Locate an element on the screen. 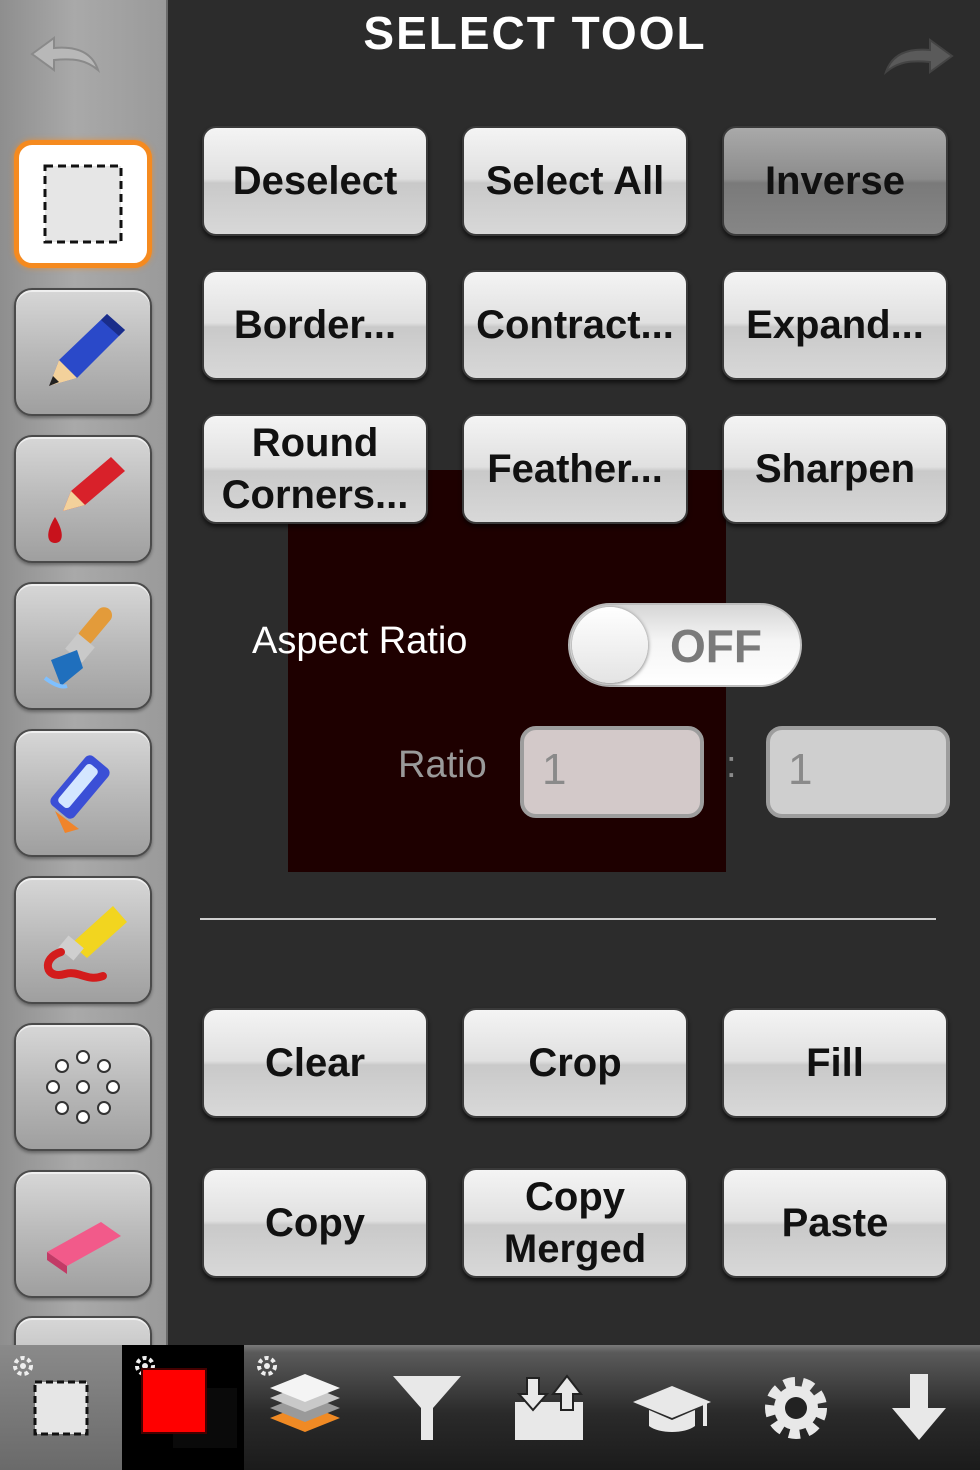 Image resolution: width=980 pixels, height=1470 pixels. red-pencil-drop-icon is located at coordinates (86, 500).